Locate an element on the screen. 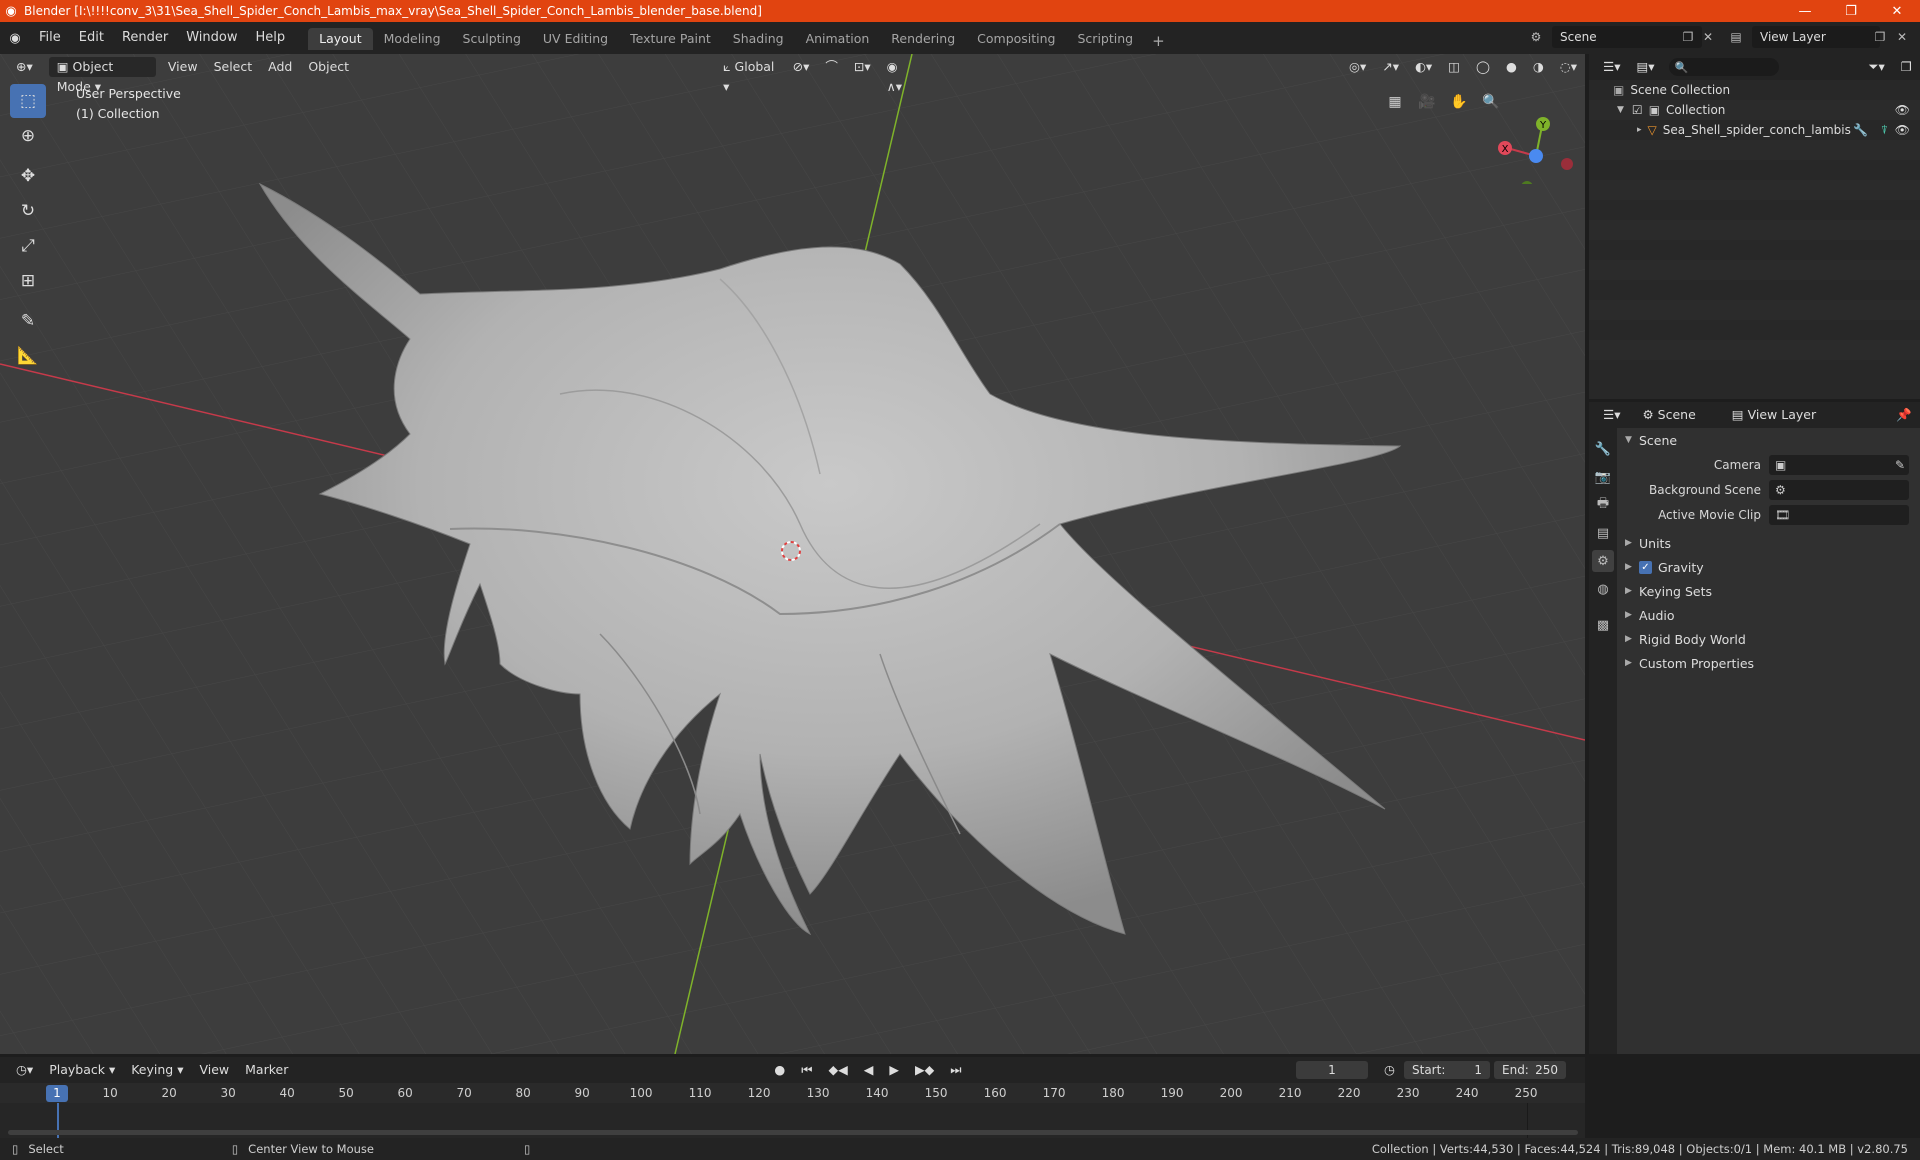  outliner-row-scene-collection: ▣ Scene Collection is located at coordinates (1754, 90).